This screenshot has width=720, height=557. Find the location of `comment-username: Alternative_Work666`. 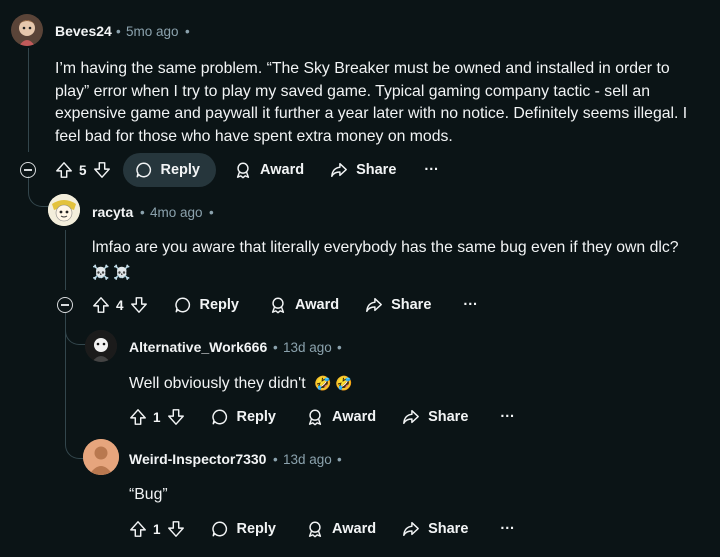

comment-username: Alternative_Work666 is located at coordinates (198, 347).